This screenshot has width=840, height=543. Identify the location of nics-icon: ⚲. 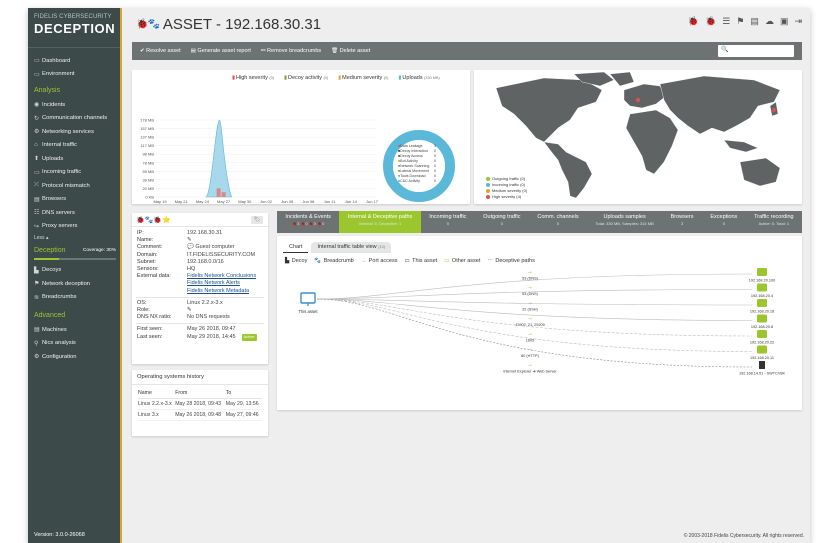
(36, 343).